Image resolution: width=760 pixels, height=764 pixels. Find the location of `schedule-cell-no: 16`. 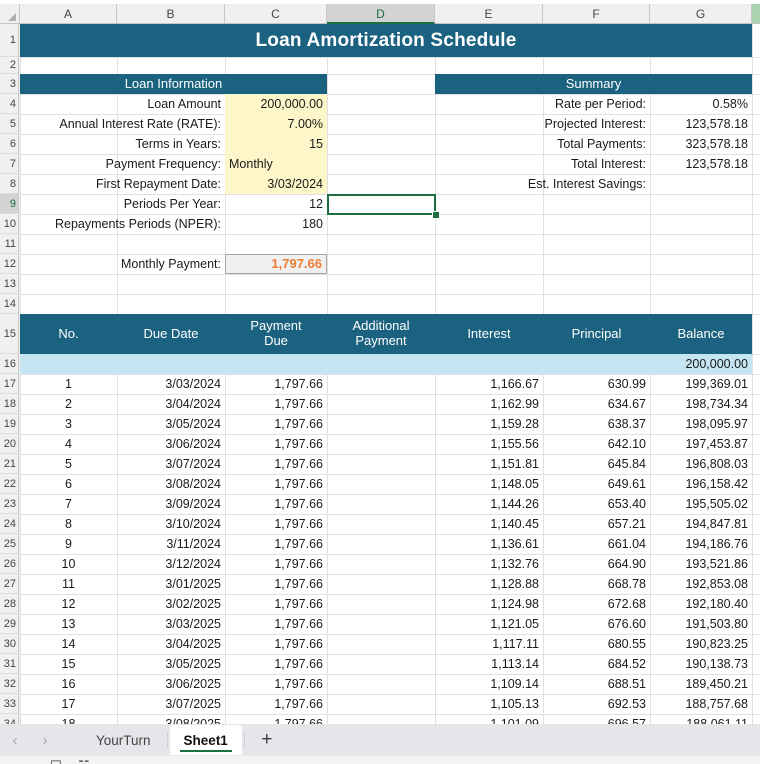

schedule-cell-no: 16 is located at coordinates (68, 684).